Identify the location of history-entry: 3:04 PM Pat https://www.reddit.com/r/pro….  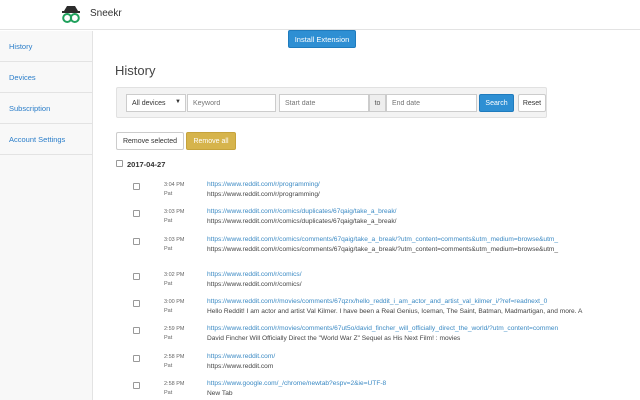
(371, 193).